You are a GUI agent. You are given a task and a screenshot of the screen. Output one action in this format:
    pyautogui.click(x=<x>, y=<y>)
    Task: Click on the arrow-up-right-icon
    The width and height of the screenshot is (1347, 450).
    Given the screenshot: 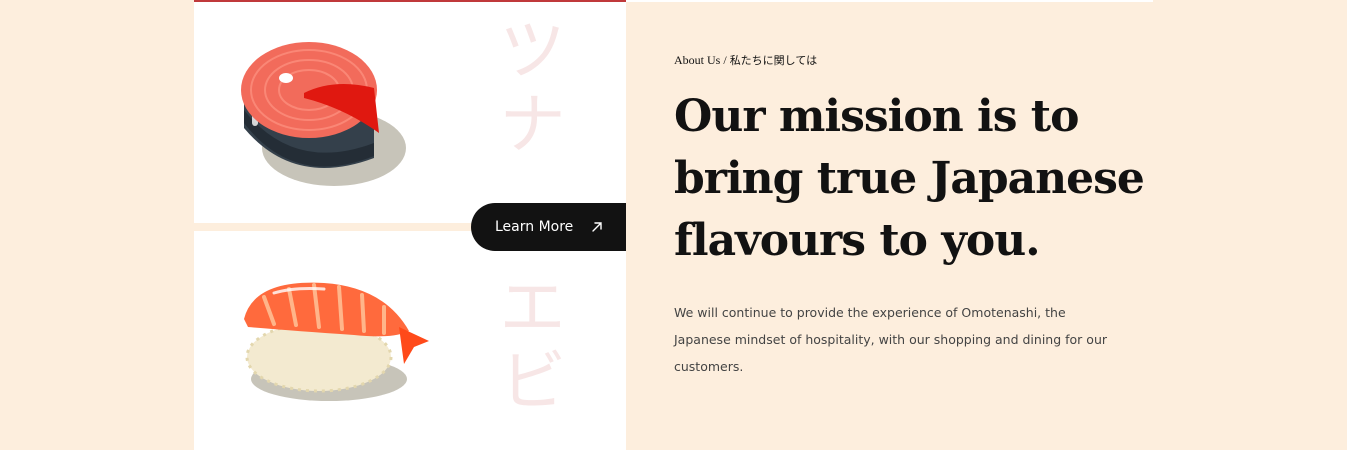 What is the action you would take?
    pyautogui.click(x=597, y=227)
    